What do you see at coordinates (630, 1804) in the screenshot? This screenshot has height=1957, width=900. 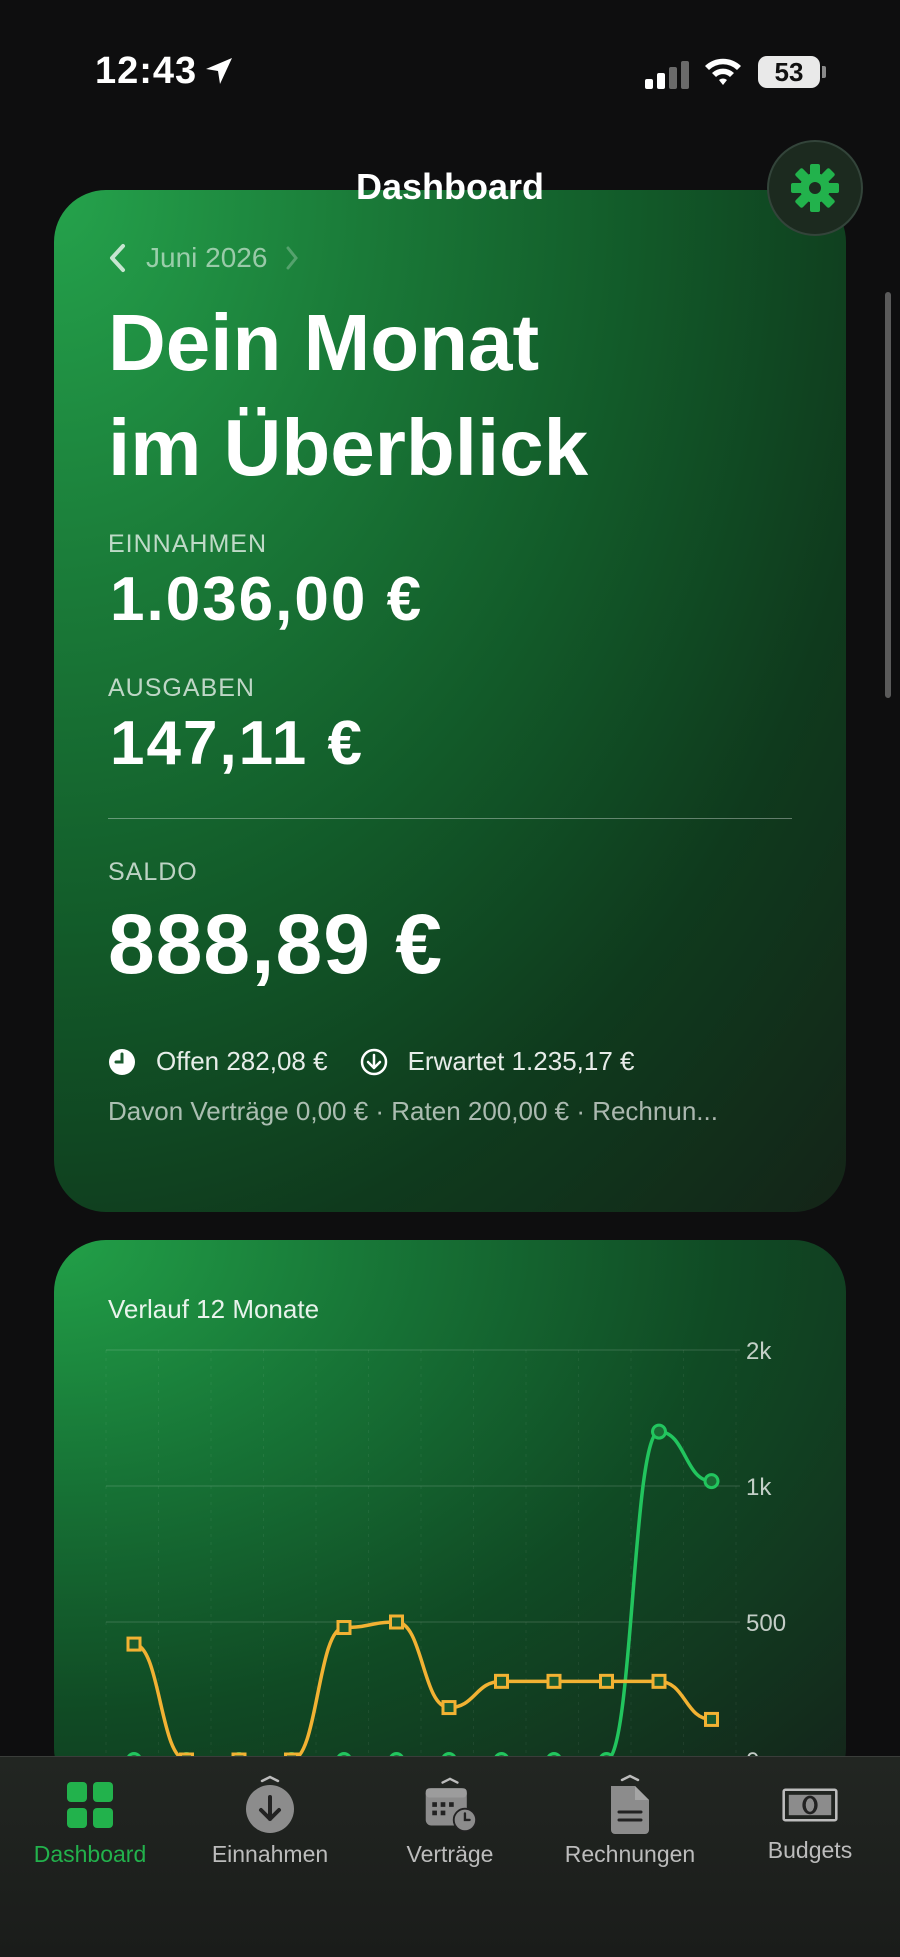 I see `document-icon` at bounding box center [630, 1804].